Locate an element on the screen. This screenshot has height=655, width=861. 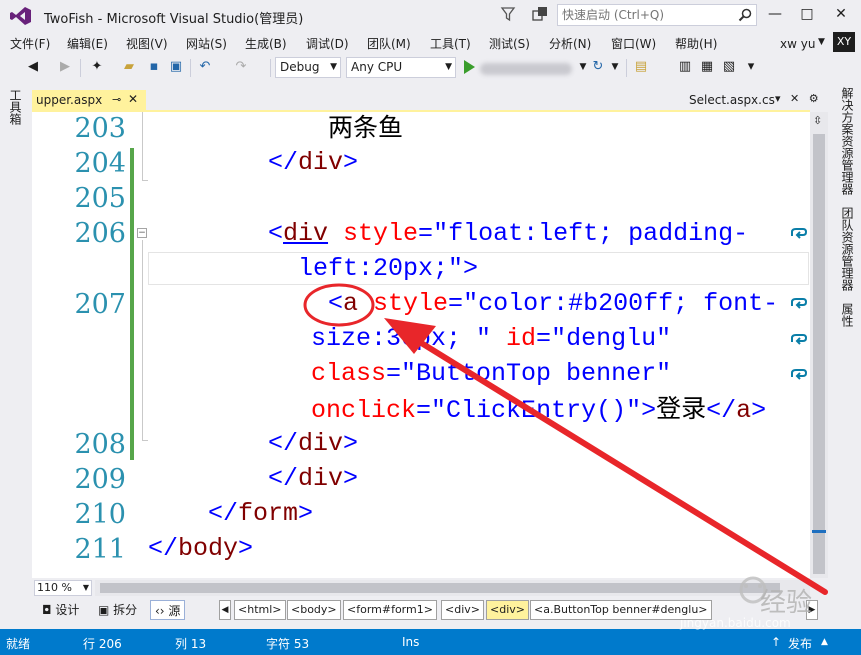
navigate-back-icon: ◀ is located at coordinates (33, 67).